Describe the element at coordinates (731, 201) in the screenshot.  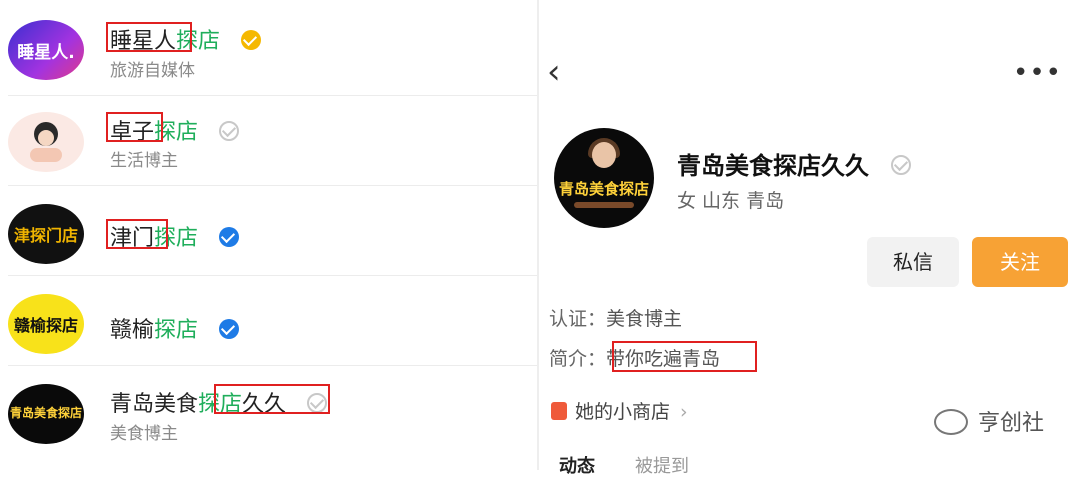
I see `profile-meta: 女 山东 青岛` at that location.